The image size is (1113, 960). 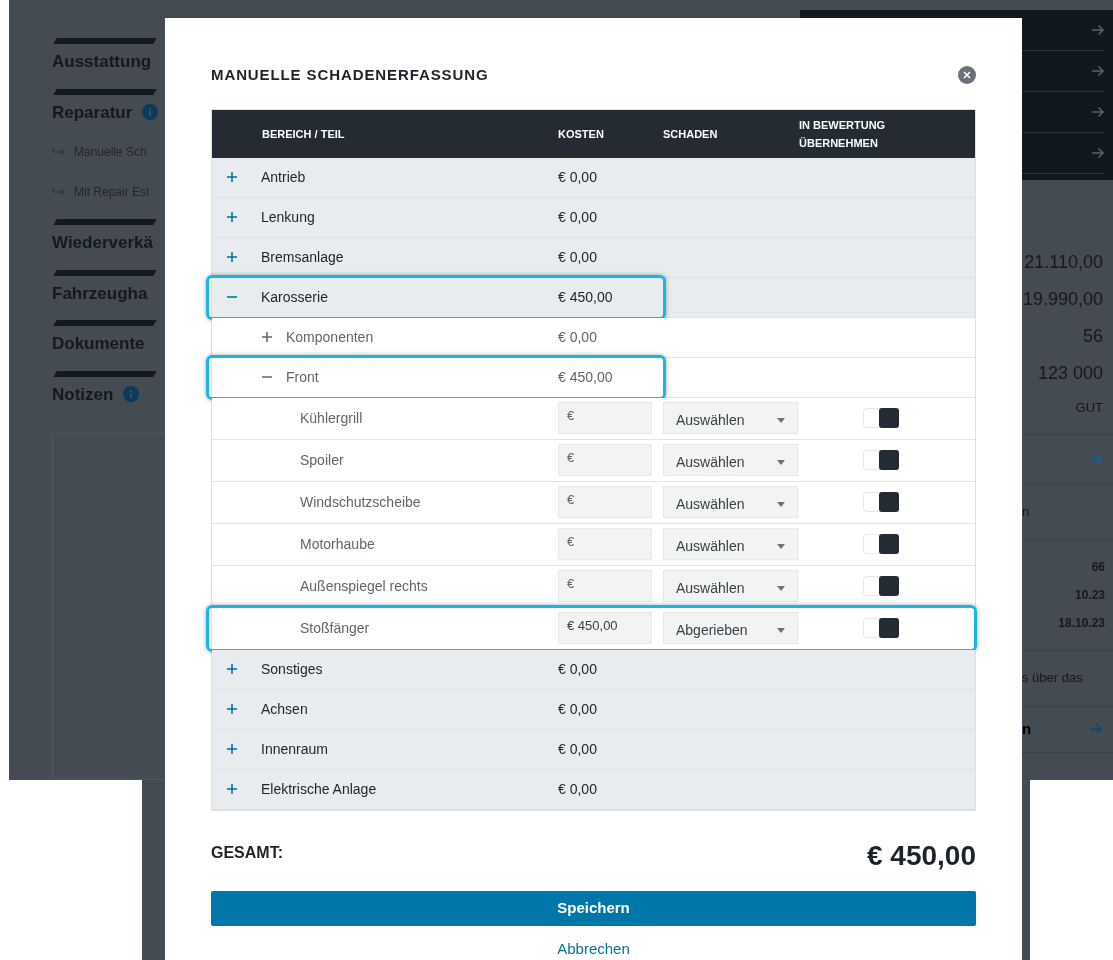 What do you see at coordinates (605, 628) in the screenshot?
I see `cost-field: € 450,00` at bounding box center [605, 628].